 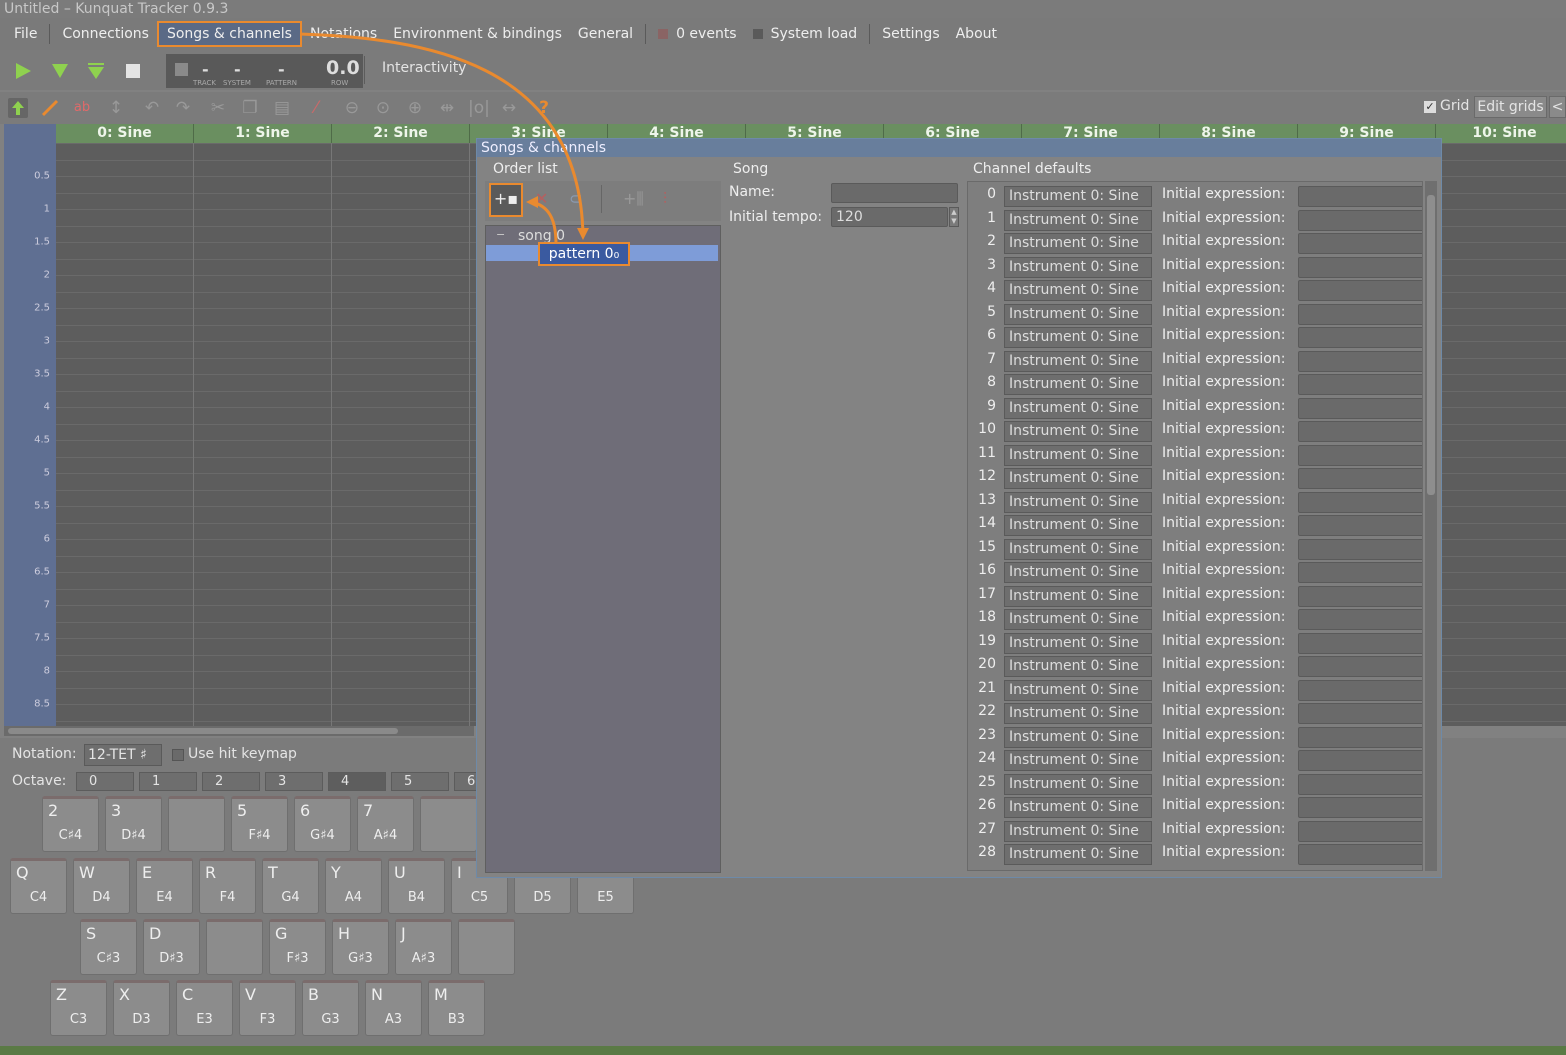 What do you see at coordinates (123, 755) in the screenshot?
I see `notation-select: 12-TET ♯` at bounding box center [123, 755].